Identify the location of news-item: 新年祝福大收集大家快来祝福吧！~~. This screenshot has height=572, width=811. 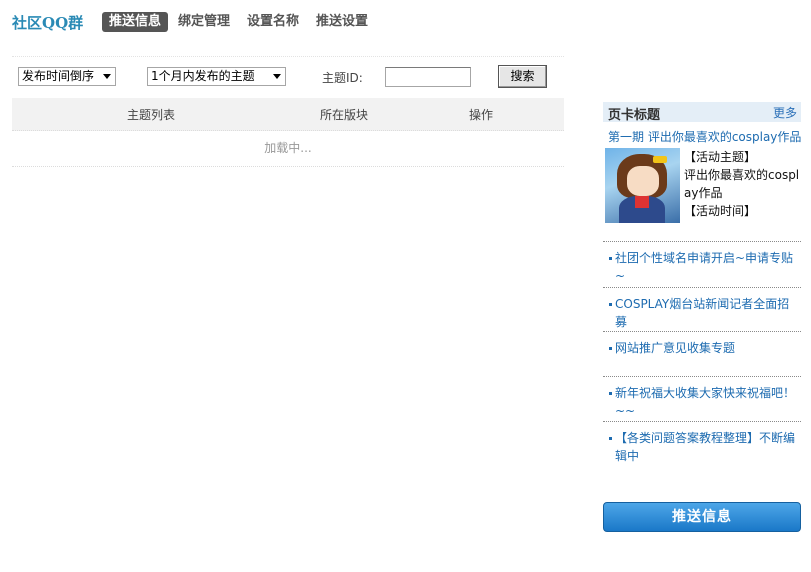
(702, 398).